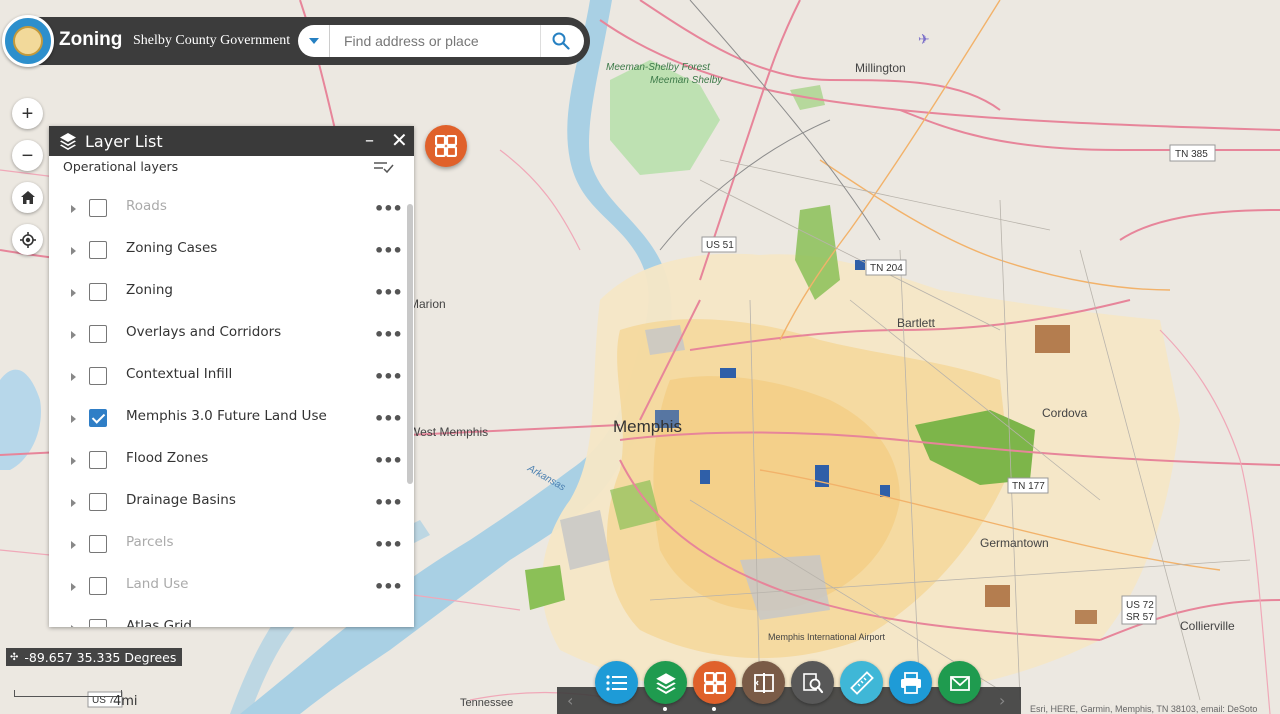 The height and width of the screenshot is (714, 1280). Describe the element at coordinates (91, 39) in the screenshot. I see `app-title: Zoning` at that location.